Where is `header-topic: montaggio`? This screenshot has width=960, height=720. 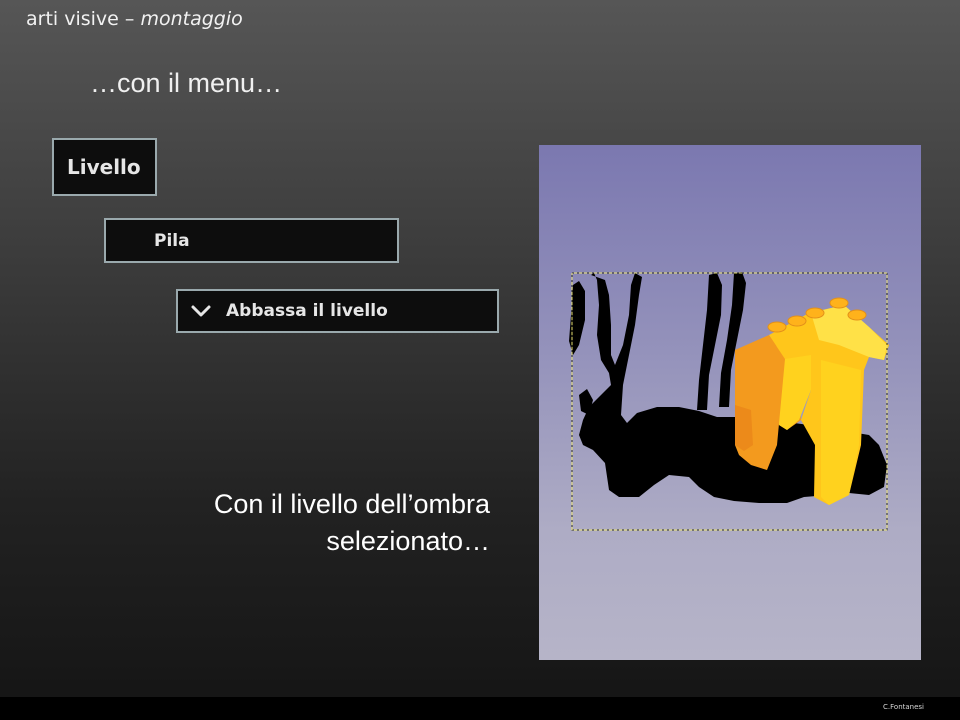
header-topic: montaggio is located at coordinates (191, 19).